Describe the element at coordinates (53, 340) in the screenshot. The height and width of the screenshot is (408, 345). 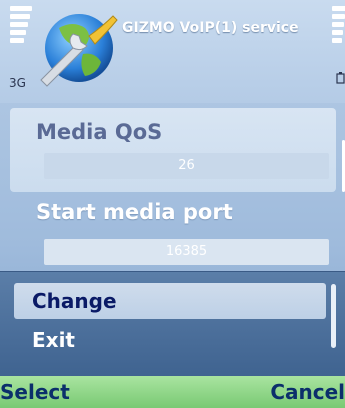
I see `menu-item-label: Exit` at that location.